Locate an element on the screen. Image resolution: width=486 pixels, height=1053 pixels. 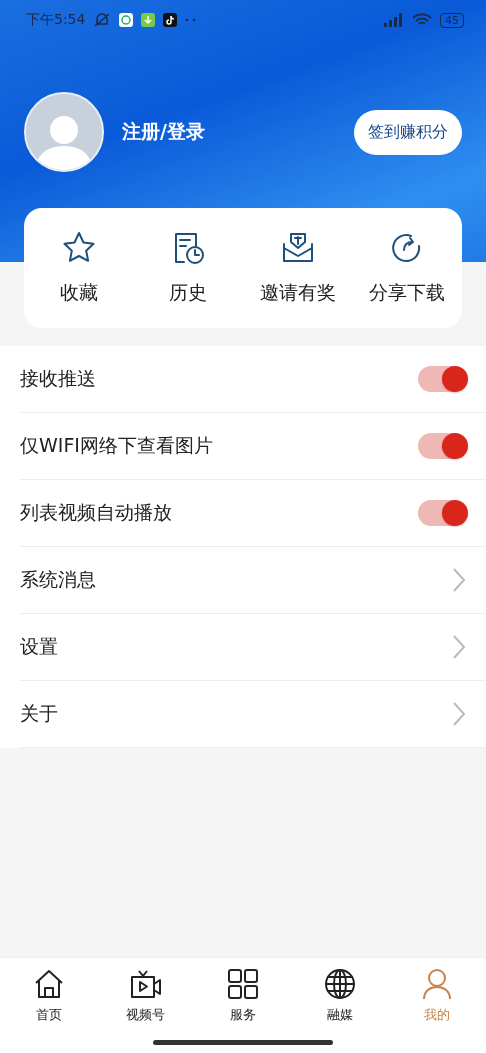
signal-icon is located at coordinates (393, 20).